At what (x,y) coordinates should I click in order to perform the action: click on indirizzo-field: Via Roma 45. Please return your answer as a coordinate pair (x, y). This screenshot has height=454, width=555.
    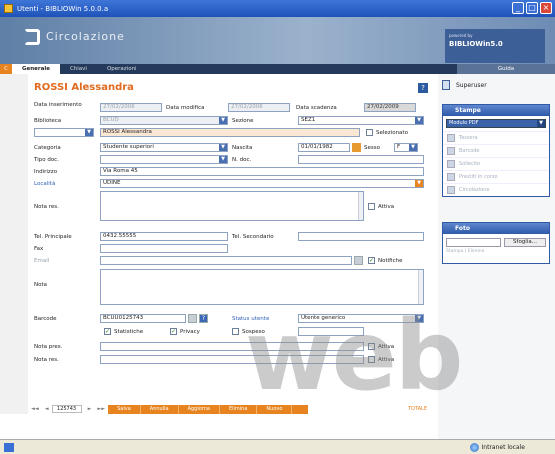
    Looking at the image, I should click on (262, 171).